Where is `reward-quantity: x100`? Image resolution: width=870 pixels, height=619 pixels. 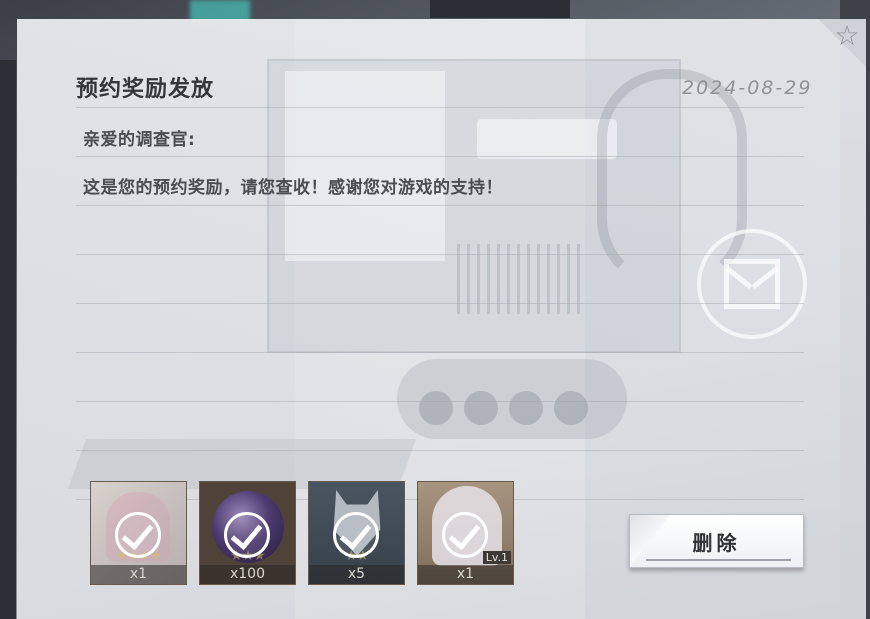
reward-quantity: x100 is located at coordinates (247, 574).